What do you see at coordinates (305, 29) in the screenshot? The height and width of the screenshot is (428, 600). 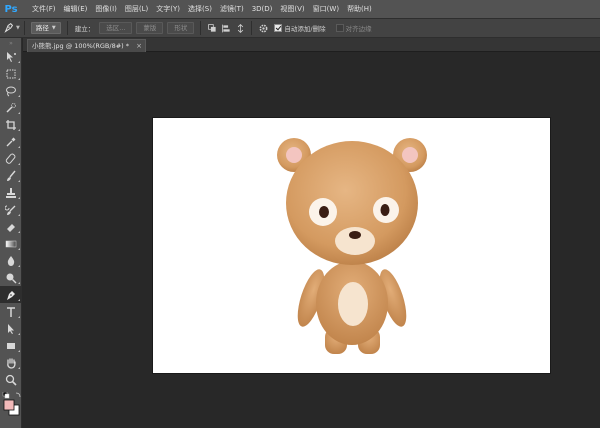 I see `auto-add-delete-label: 自动添加/删除` at bounding box center [305, 29].